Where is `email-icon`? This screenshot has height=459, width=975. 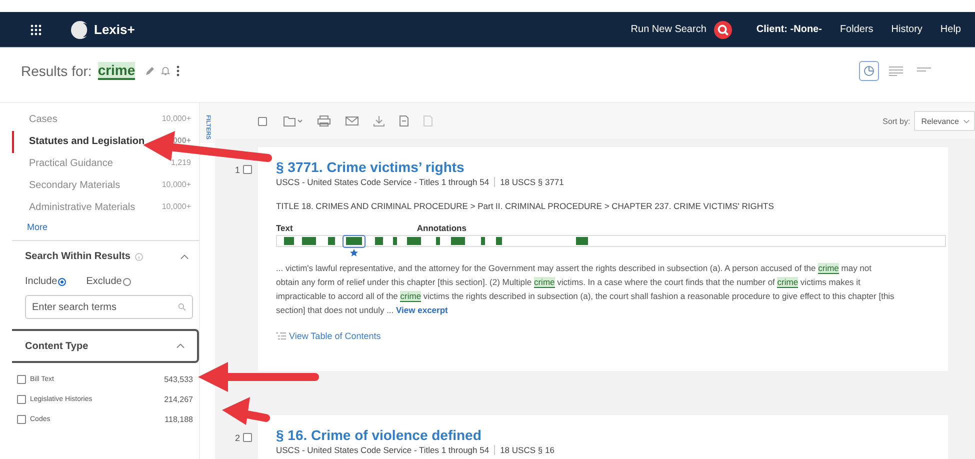
email-icon is located at coordinates (352, 121).